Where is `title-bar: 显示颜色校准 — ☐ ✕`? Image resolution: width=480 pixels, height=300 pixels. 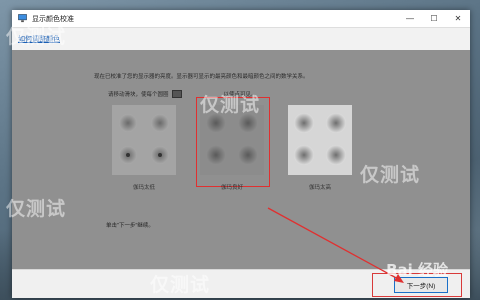
title-bar: 显示颜色校准 — ☐ ✕ is located at coordinates (241, 19).